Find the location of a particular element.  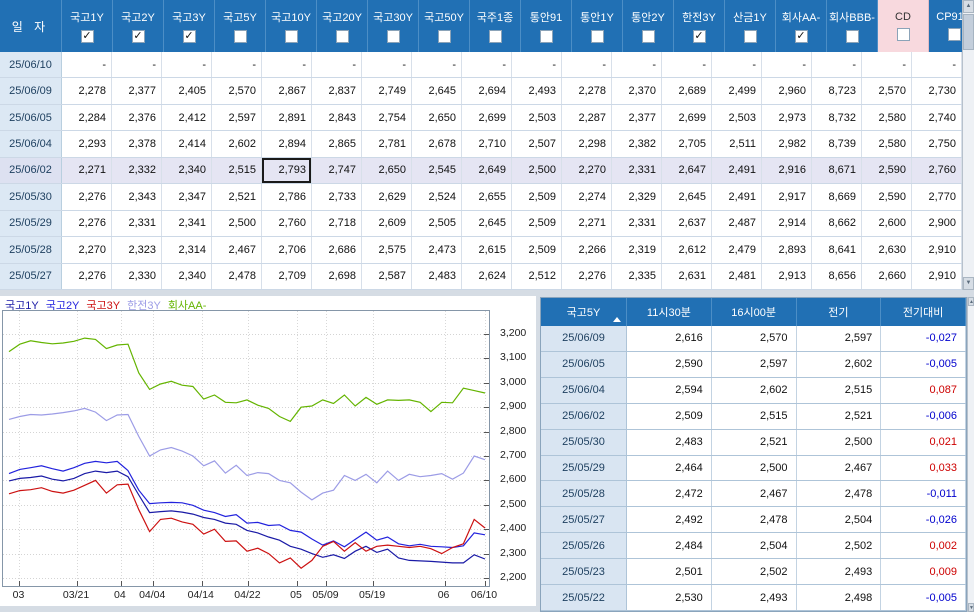

value-cell: 2,498 is located at coordinates (839, 597).